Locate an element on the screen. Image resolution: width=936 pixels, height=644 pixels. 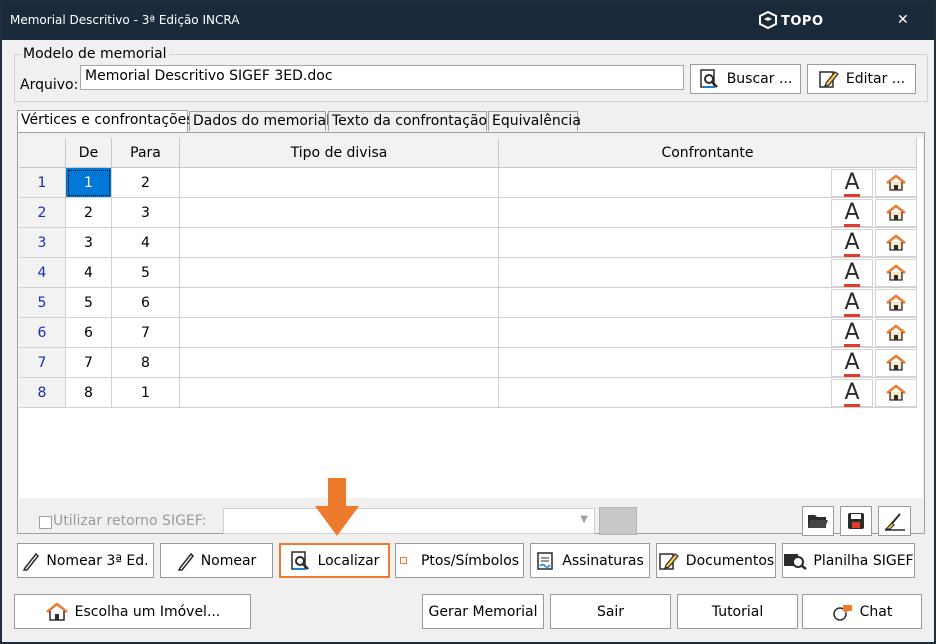
sigef-dropdown: ▼ is located at coordinates (409, 521).